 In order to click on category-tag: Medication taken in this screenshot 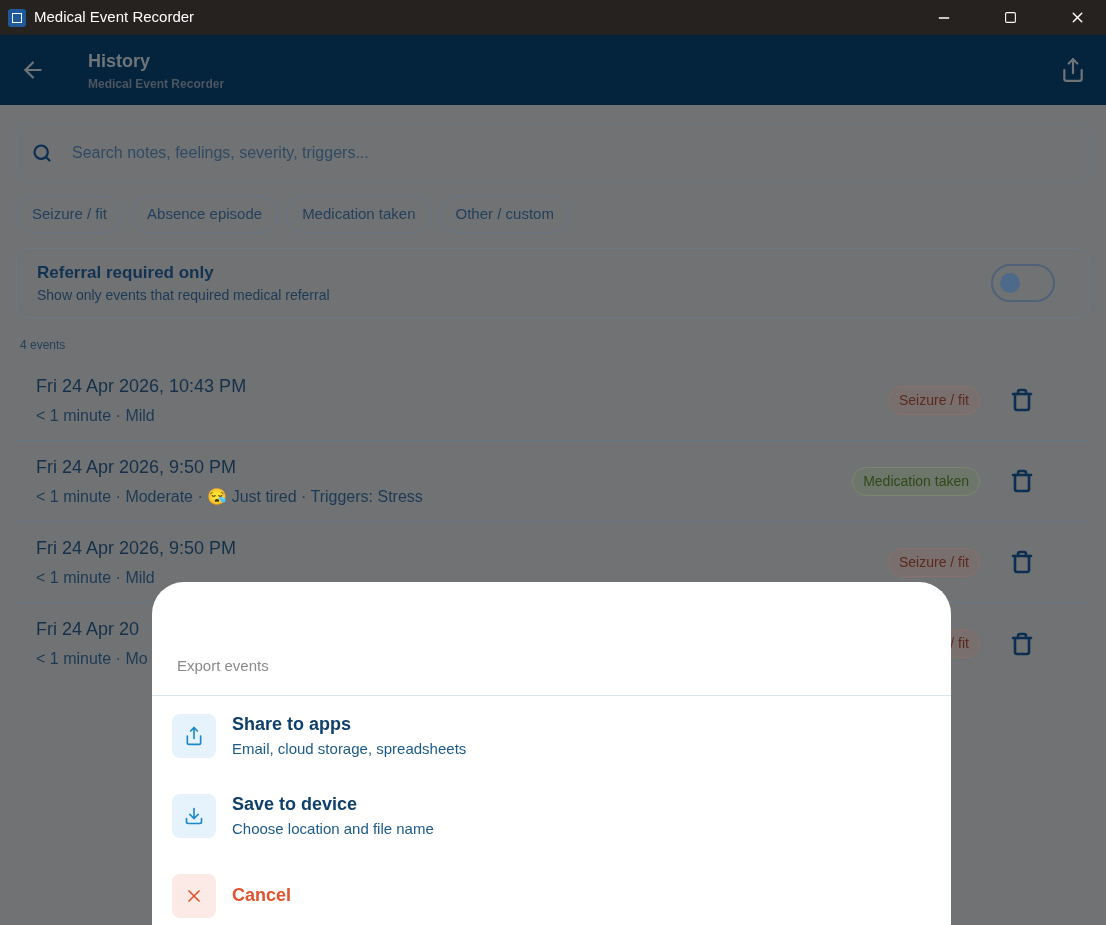, I will do `click(916, 481)`.